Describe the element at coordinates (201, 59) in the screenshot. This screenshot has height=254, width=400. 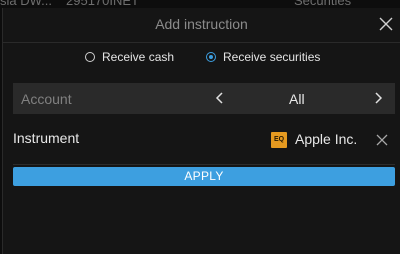
I see `instruction-type-radio-group: Receive cash Receive securities` at that location.